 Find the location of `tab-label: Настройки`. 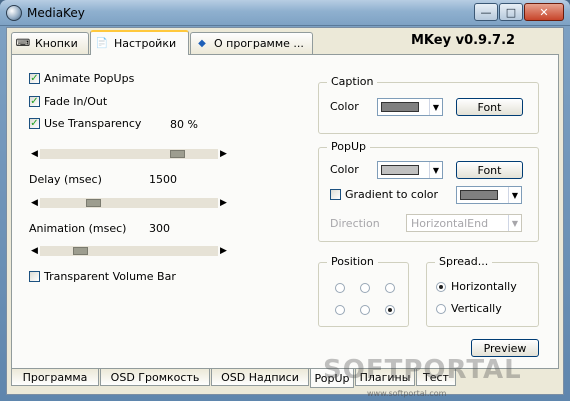

tab-label: Настройки is located at coordinates (145, 43).